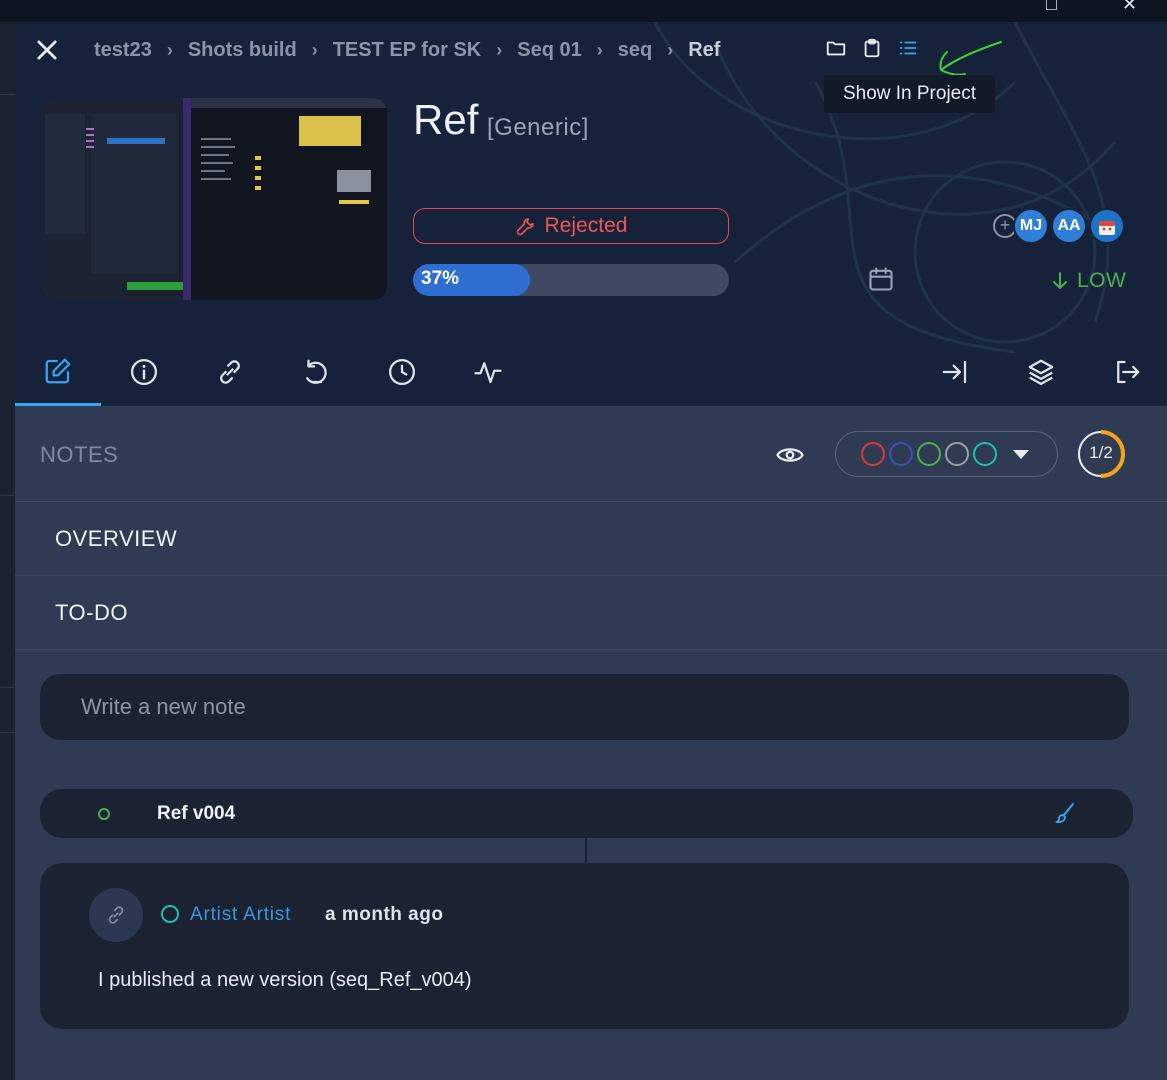 The image size is (1167, 1080). Describe the element at coordinates (79, 454) in the screenshot. I see `notes-title: NOTES` at that location.